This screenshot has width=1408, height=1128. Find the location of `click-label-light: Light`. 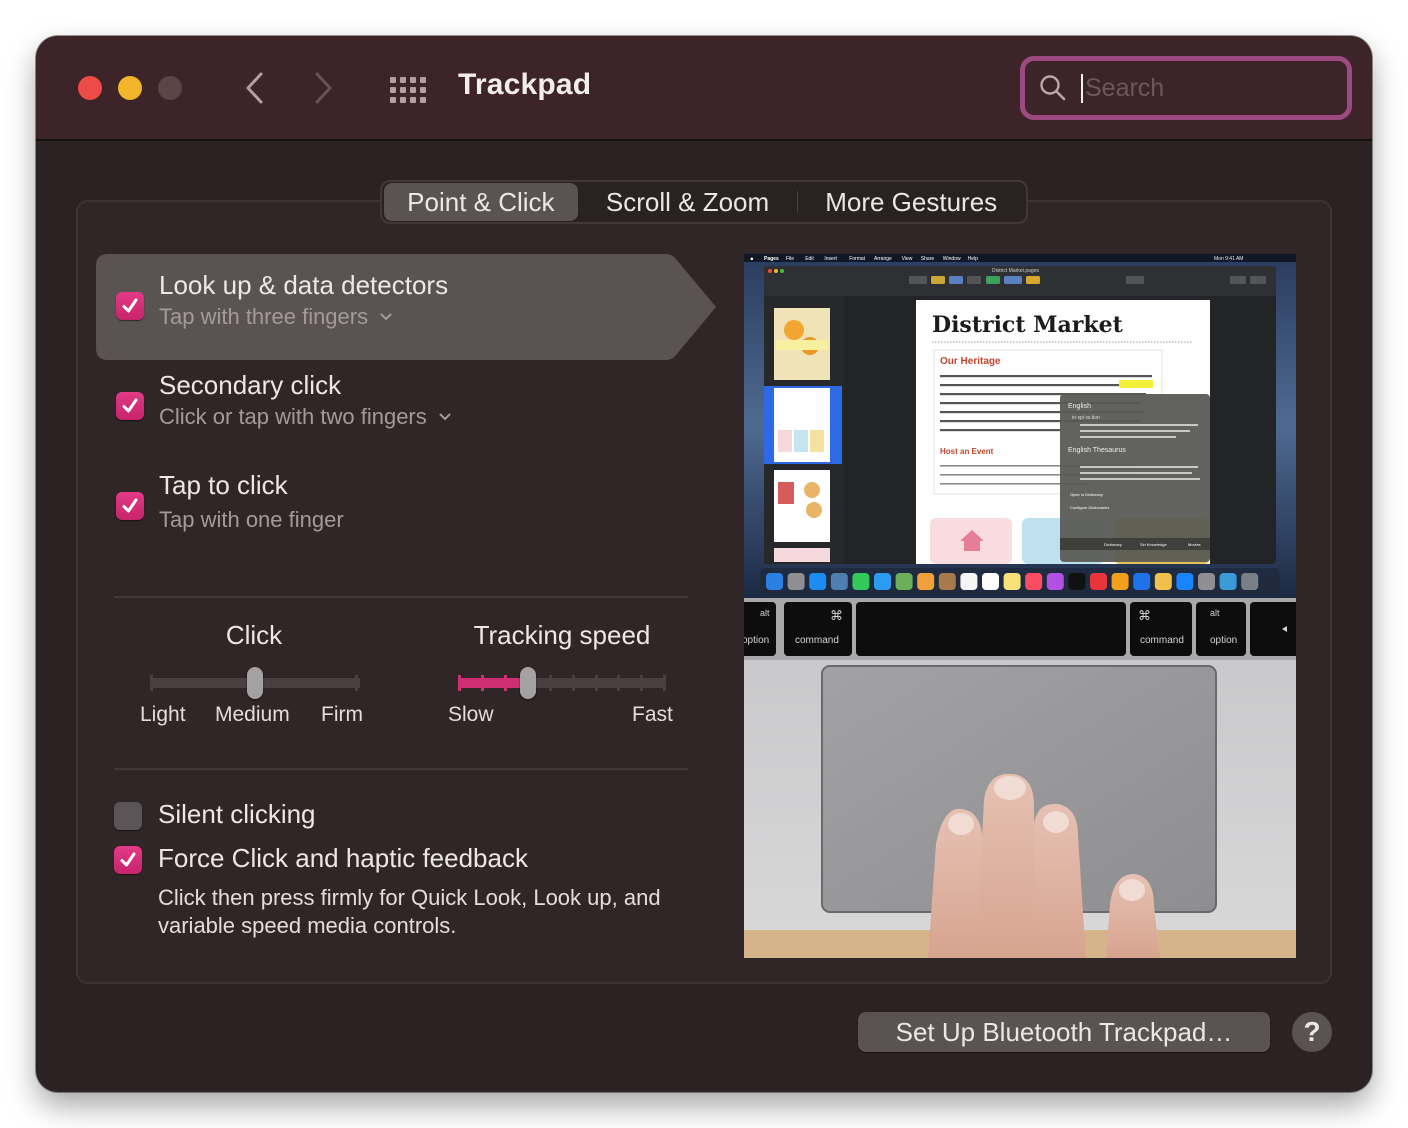

click-label-light: Light is located at coordinates (163, 714).